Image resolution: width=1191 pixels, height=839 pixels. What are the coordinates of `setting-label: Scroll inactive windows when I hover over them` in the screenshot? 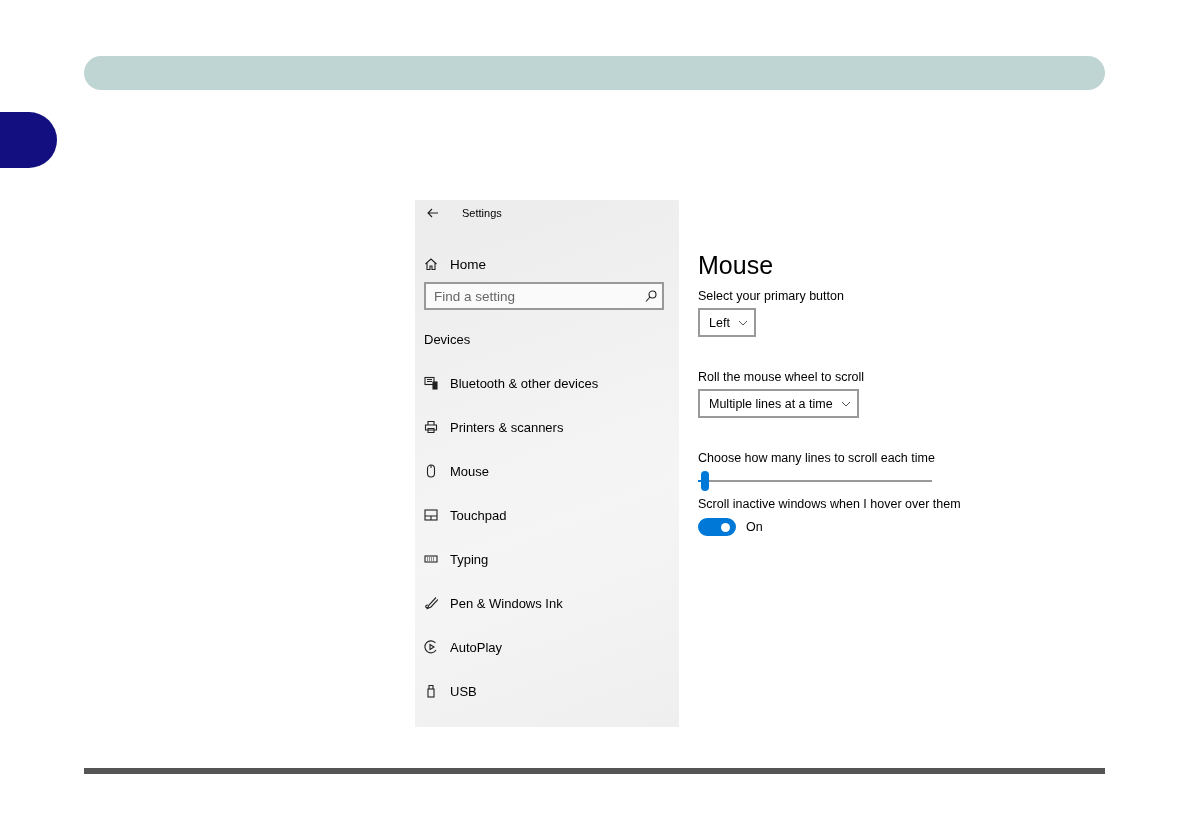 It's located at (830, 504).